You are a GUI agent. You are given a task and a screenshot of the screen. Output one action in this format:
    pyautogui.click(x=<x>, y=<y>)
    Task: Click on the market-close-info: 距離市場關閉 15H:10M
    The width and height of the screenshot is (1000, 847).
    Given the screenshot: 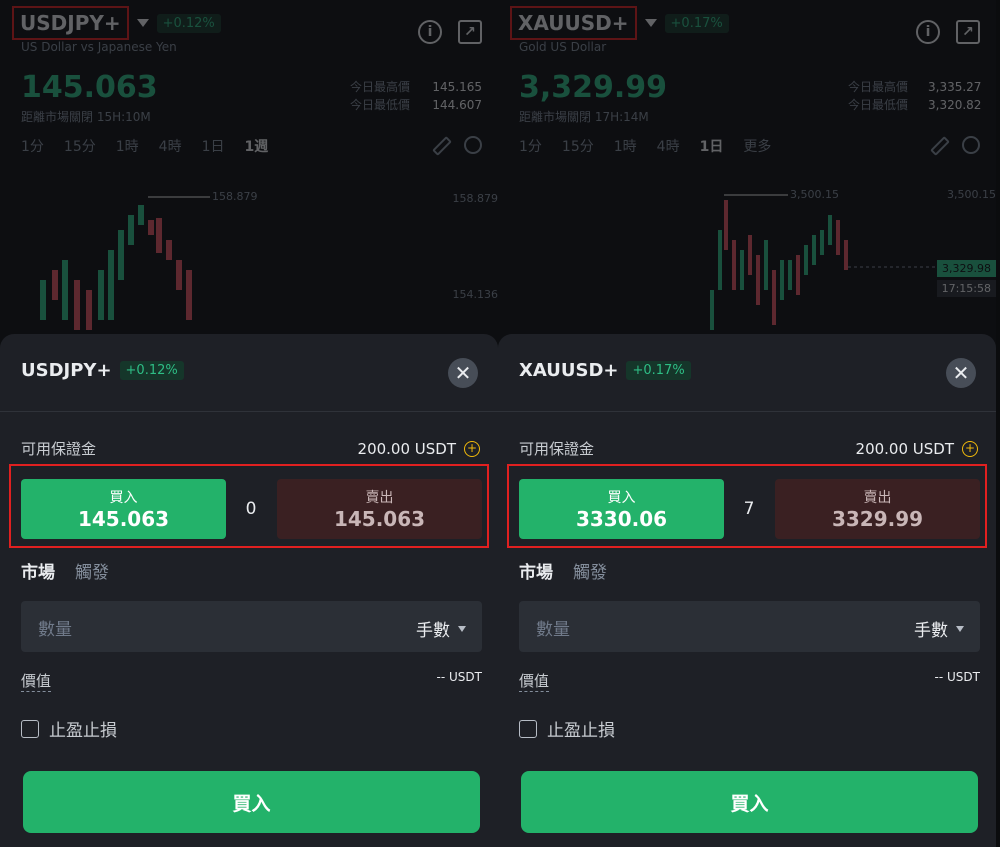 What is the action you would take?
    pyautogui.click(x=86, y=117)
    